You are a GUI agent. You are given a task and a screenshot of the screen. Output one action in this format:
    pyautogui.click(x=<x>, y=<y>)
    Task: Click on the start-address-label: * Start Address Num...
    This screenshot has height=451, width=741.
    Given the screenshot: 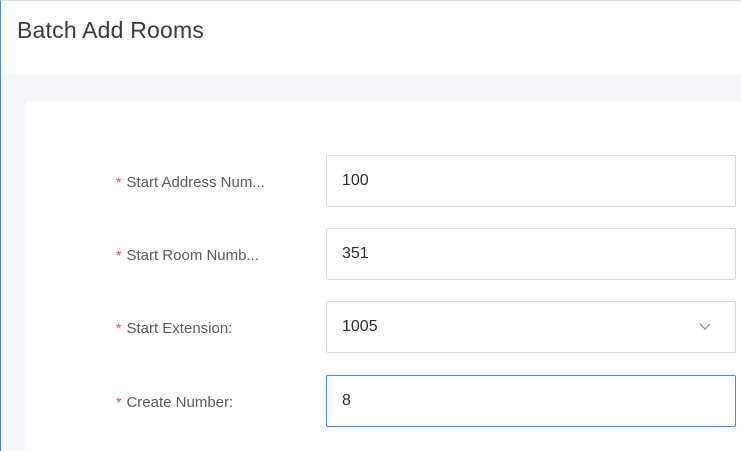 What is the action you would take?
    pyautogui.click(x=216, y=182)
    